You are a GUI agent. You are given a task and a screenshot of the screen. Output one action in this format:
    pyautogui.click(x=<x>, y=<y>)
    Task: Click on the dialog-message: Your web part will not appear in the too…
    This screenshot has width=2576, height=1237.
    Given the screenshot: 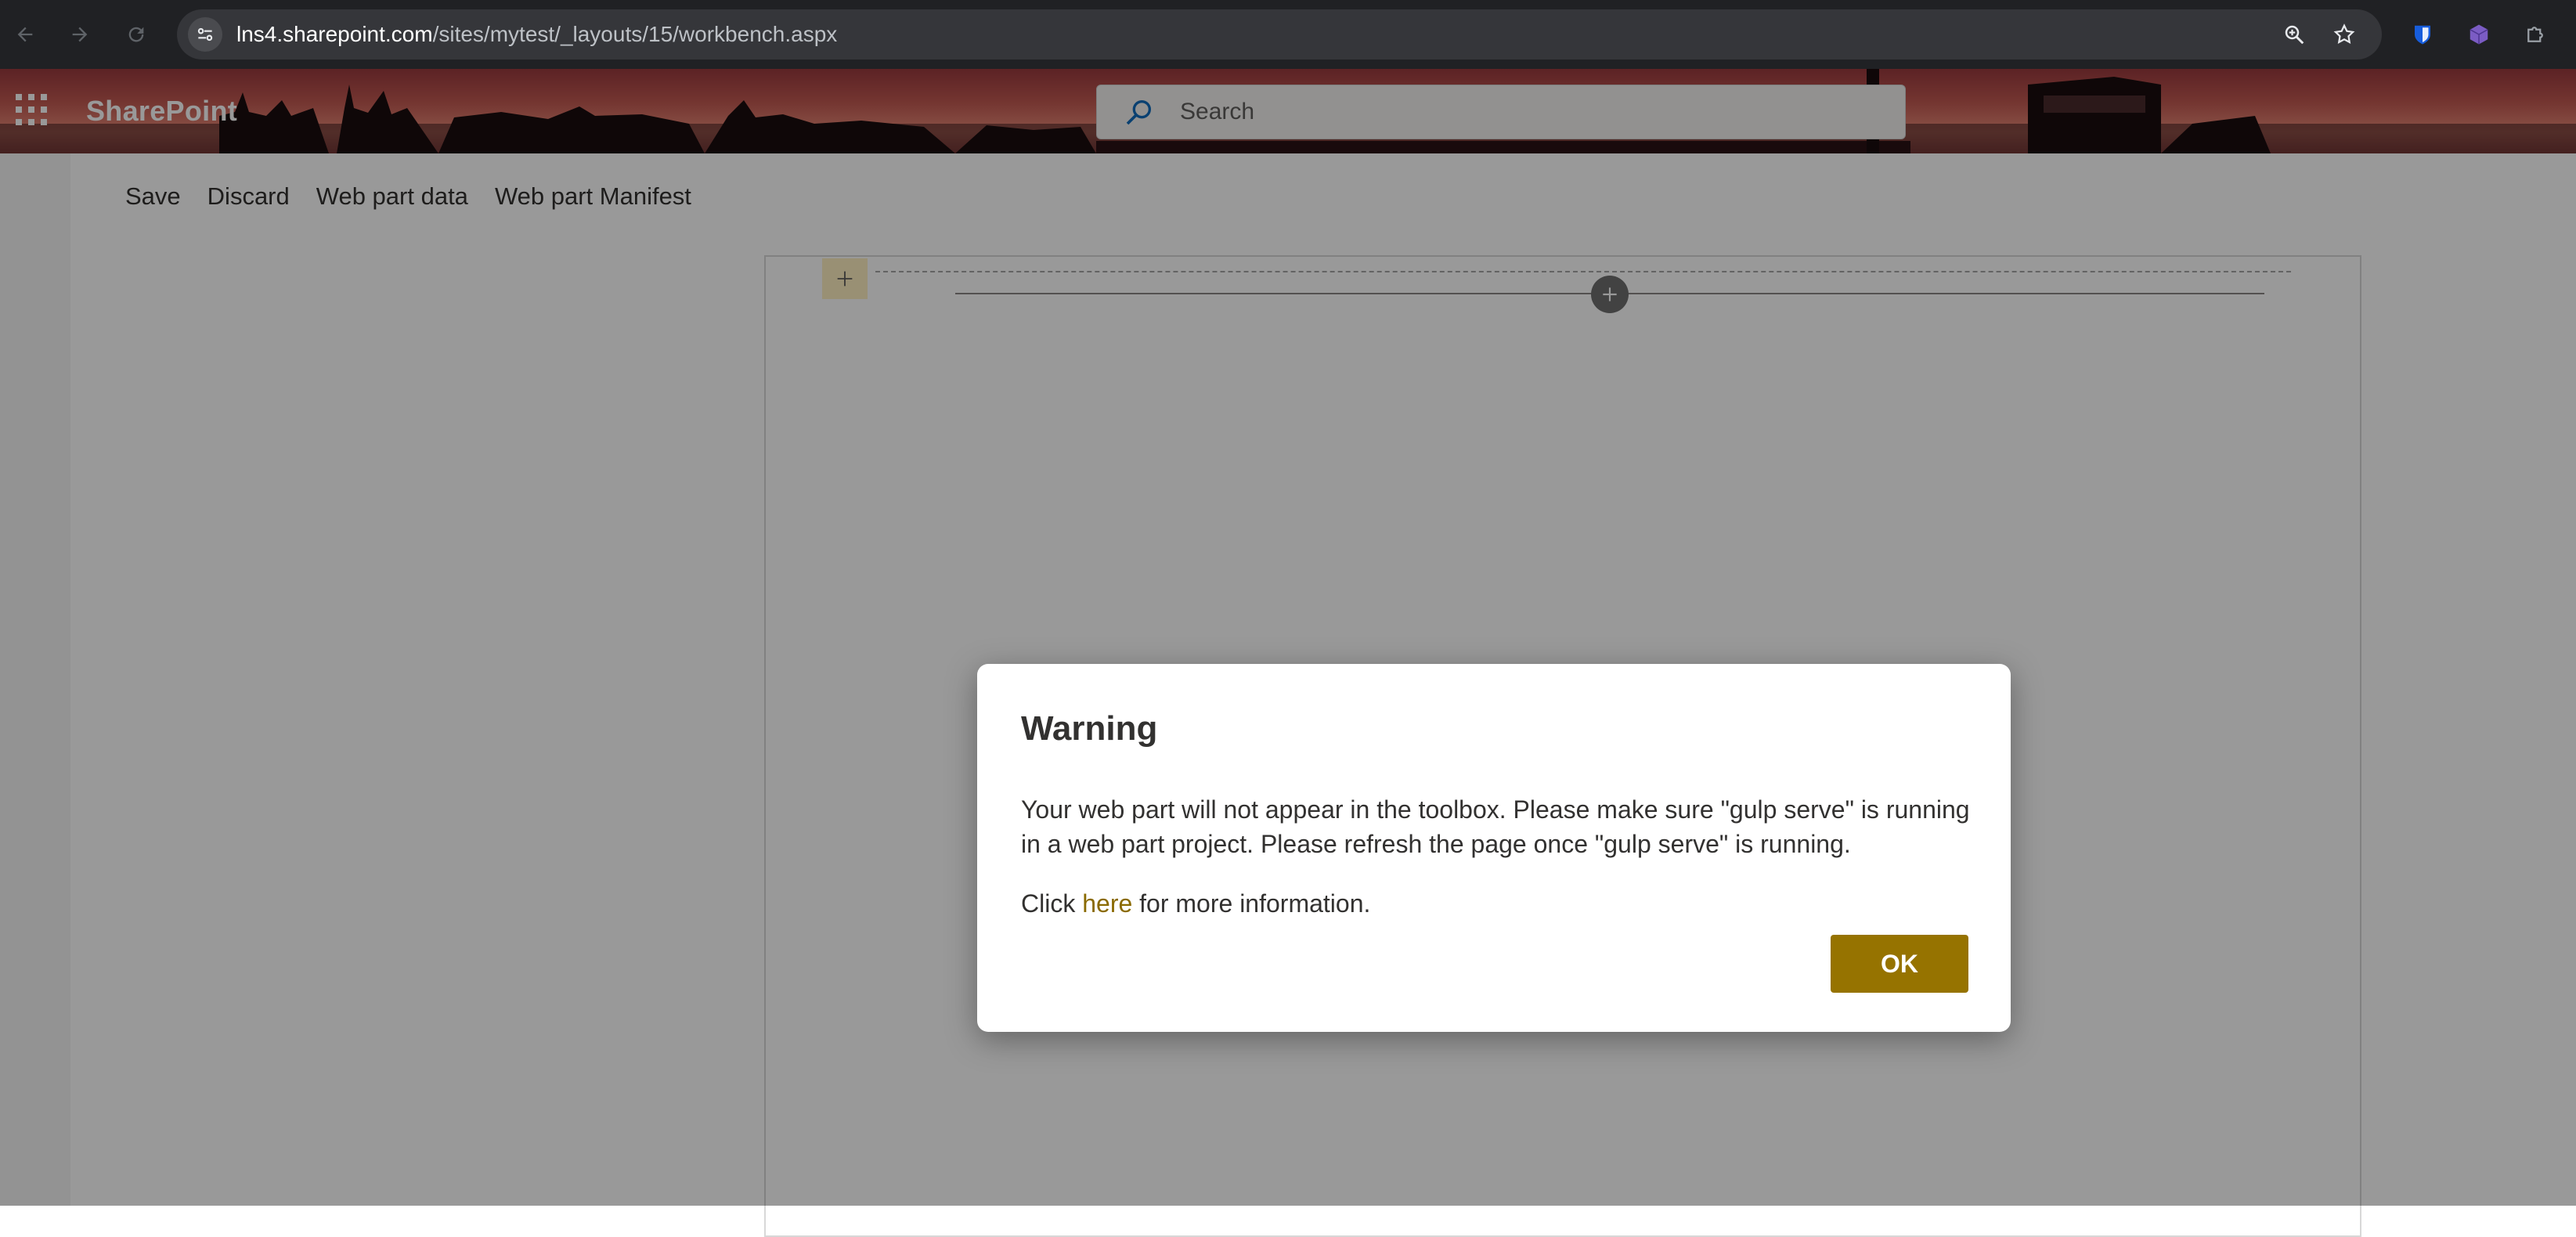 What is the action you would take?
    pyautogui.click(x=1495, y=826)
    